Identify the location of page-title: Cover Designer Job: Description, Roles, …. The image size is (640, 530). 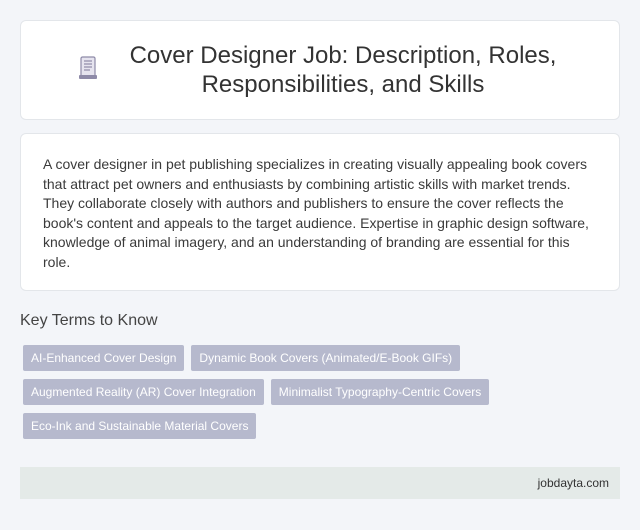
(343, 70).